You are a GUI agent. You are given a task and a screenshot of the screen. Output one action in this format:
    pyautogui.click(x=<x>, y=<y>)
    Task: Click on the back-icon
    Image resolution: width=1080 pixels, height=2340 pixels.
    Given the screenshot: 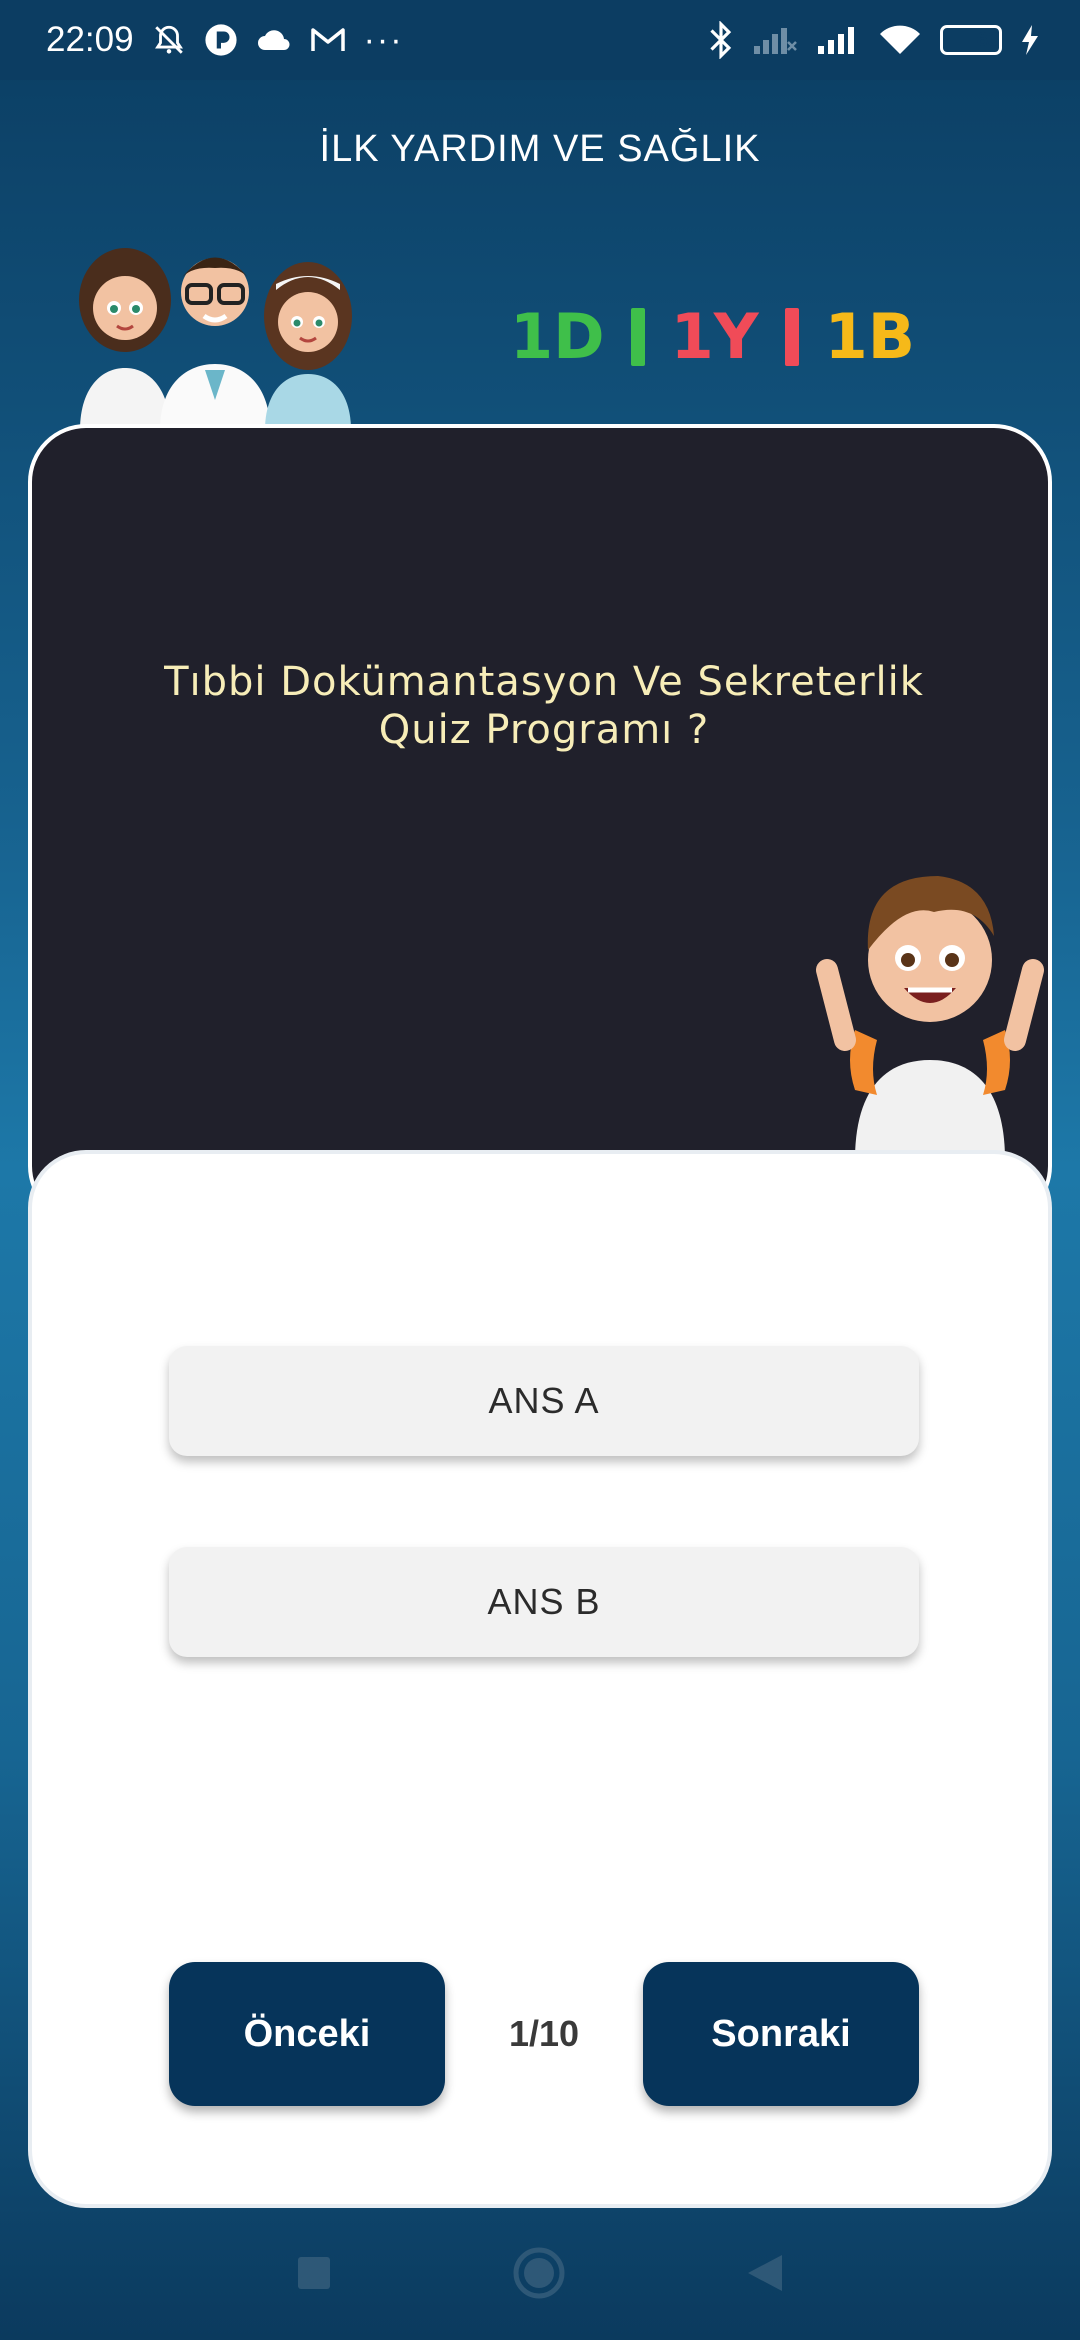 What is the action you would take?
    pyautogui.click(x=765, y=2275)
    